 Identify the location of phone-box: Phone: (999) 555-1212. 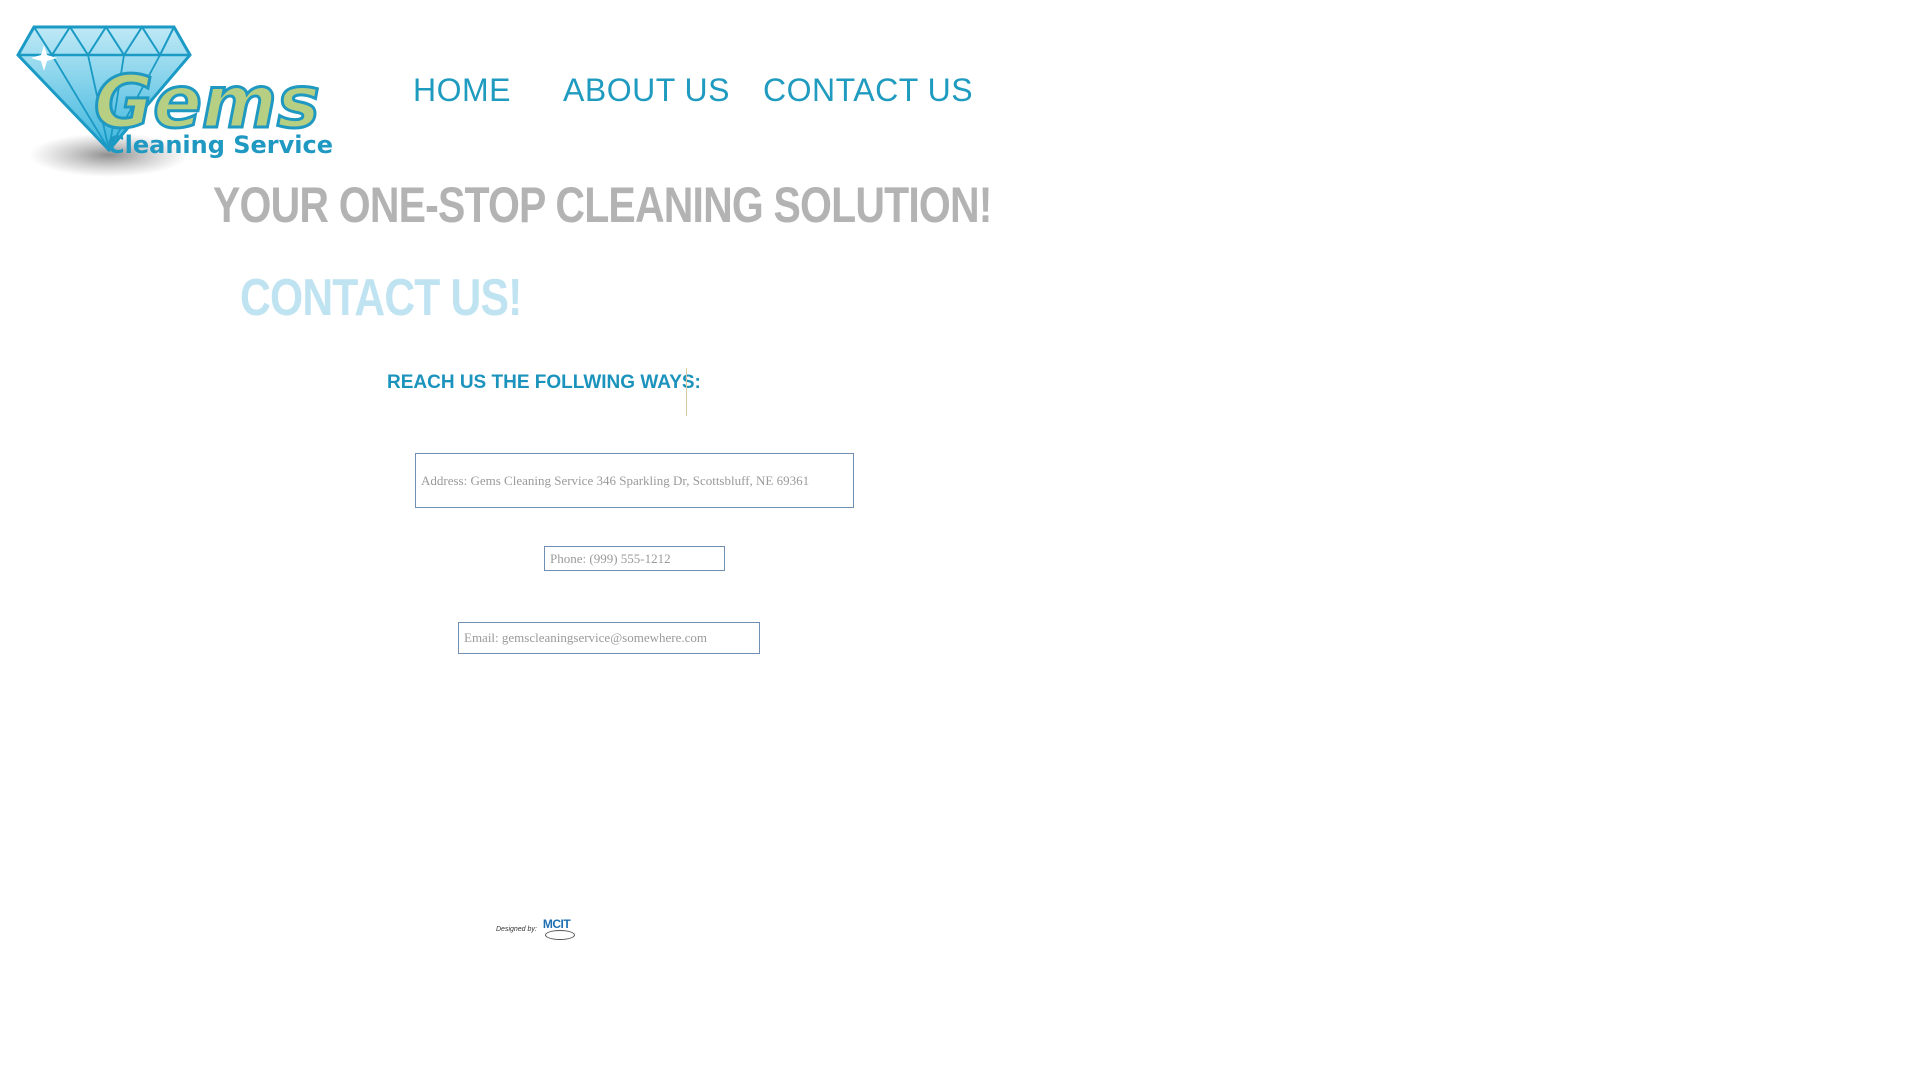
(634, 558).